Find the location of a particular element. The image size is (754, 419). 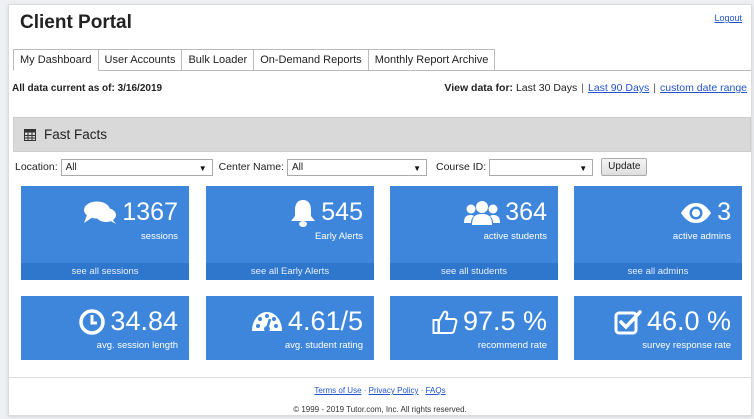

student-rating-value: 4.61/5 is located at coordinates (325, 321).